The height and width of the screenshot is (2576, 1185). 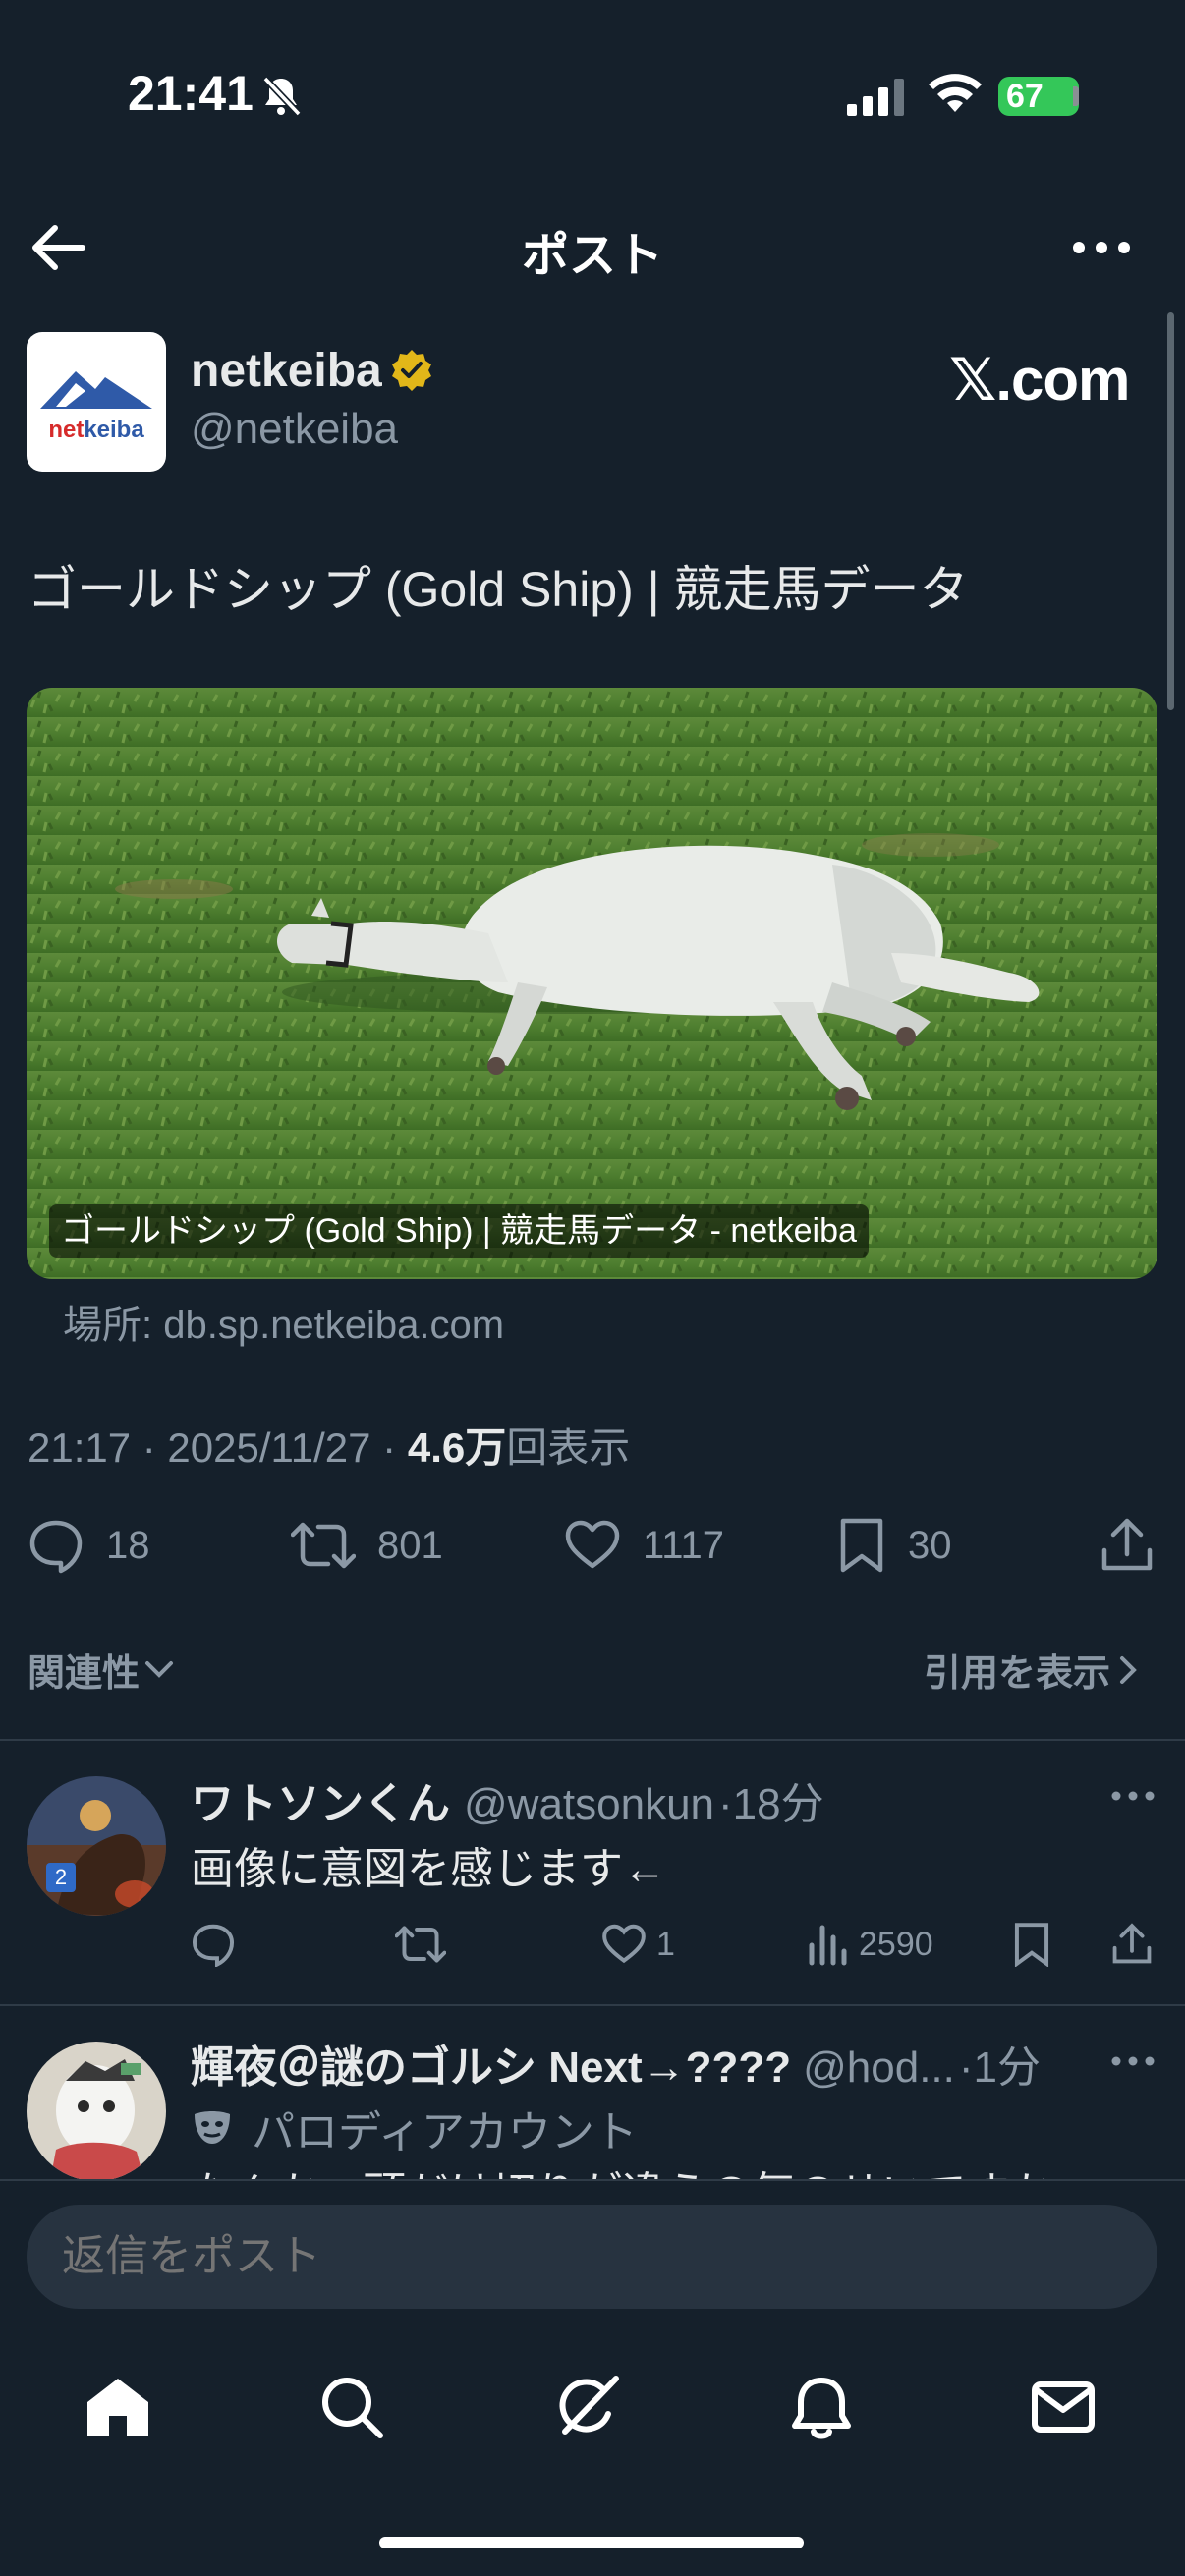 I want to click on tab-home, so click(x=118, y=2407).